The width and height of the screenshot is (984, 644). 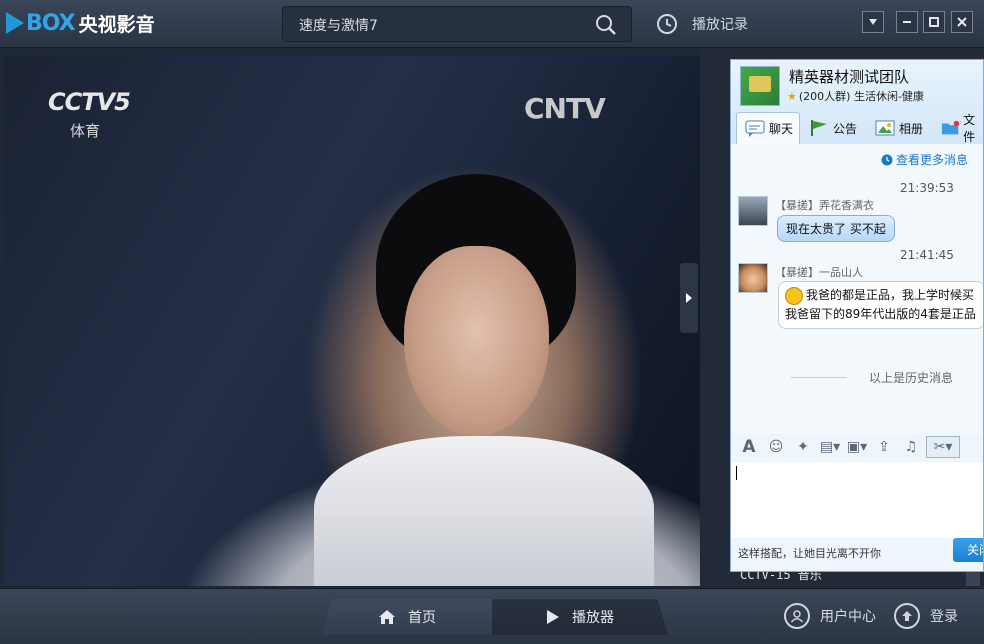 I want to click on menu-dropdown-button, so click(x=873, y=22).